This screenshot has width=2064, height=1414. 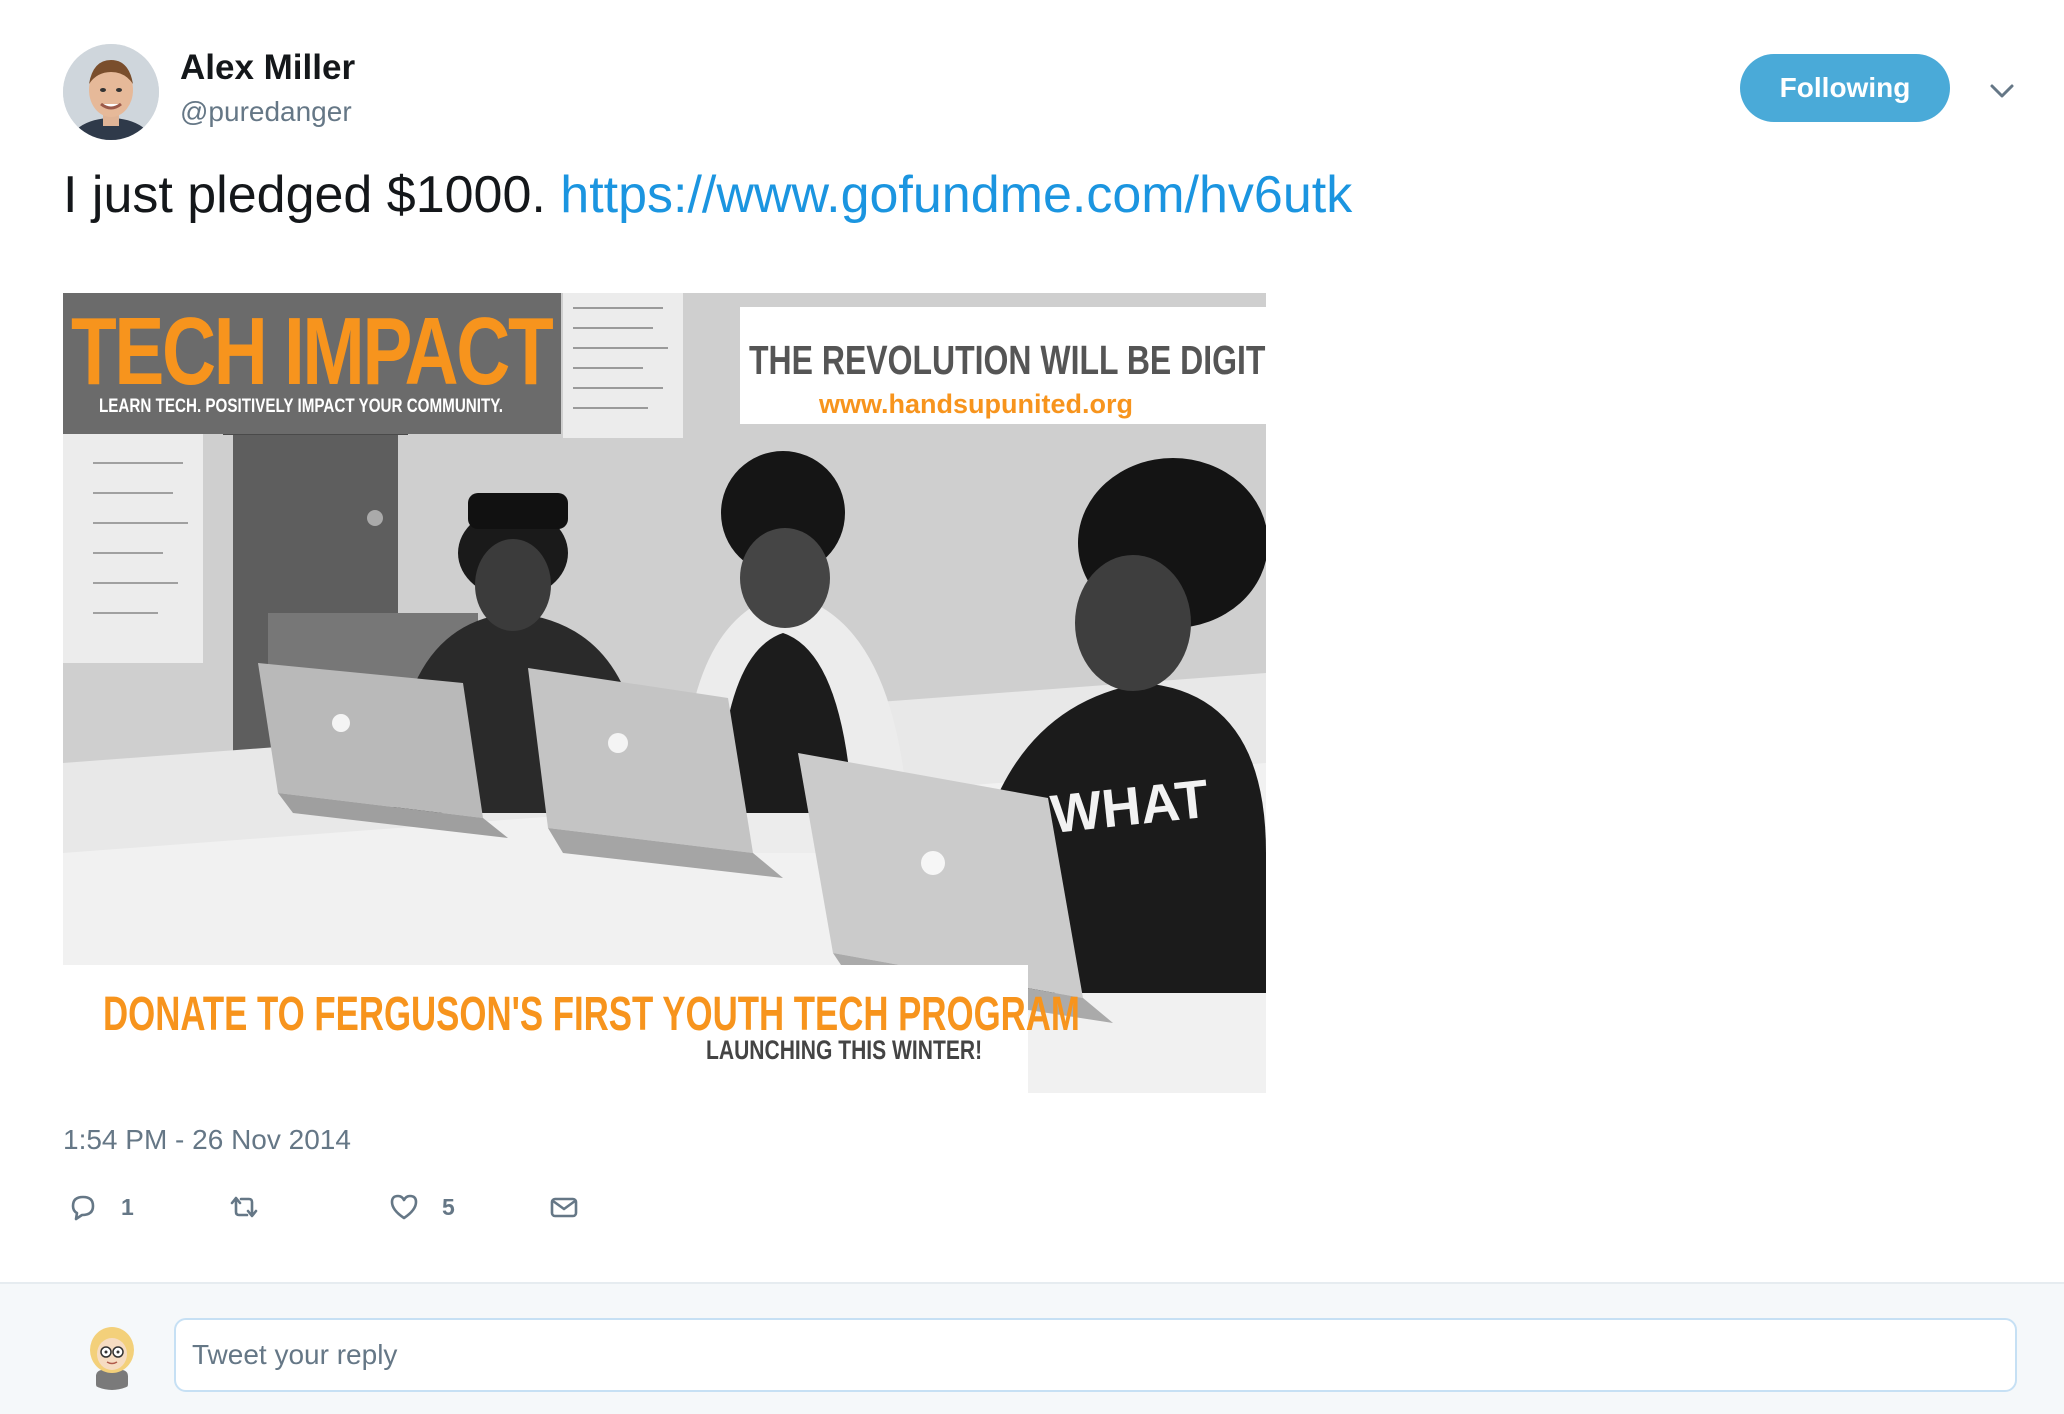 I want to click on following-button-label: Following, so click(x=1845, y=87).